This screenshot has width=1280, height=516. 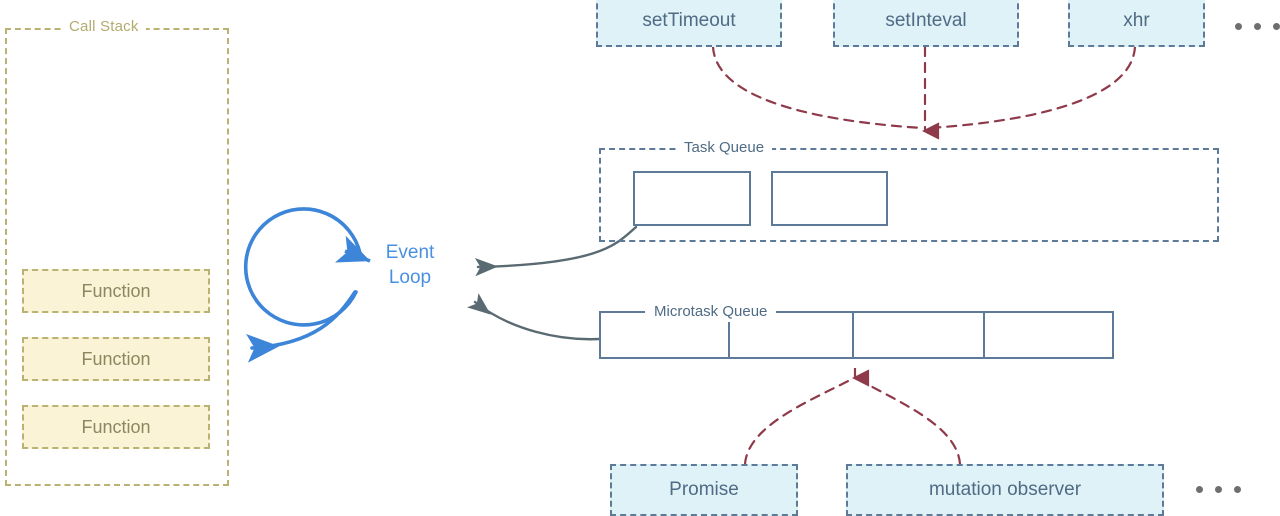 I want to click on arrow-settimeout-to-taskqueue, so click(x=817, y=87).